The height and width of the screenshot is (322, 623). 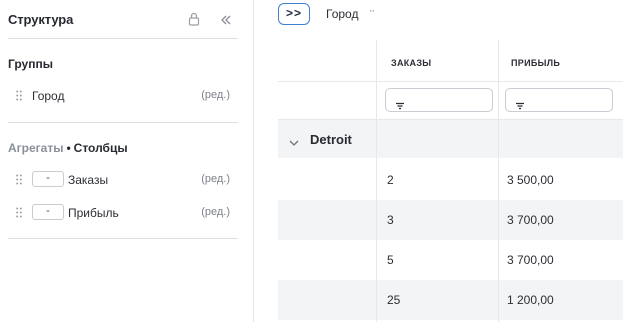 I want to click on chevron-down-icon, so click(x=294, y=140).